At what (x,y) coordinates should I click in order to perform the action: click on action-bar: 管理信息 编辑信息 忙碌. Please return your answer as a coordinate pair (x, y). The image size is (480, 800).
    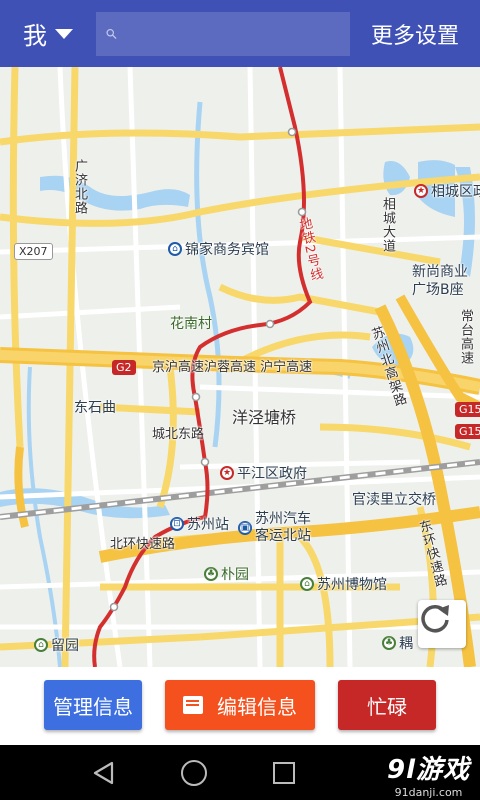
    Looking at the image, I should click on (240, 706).